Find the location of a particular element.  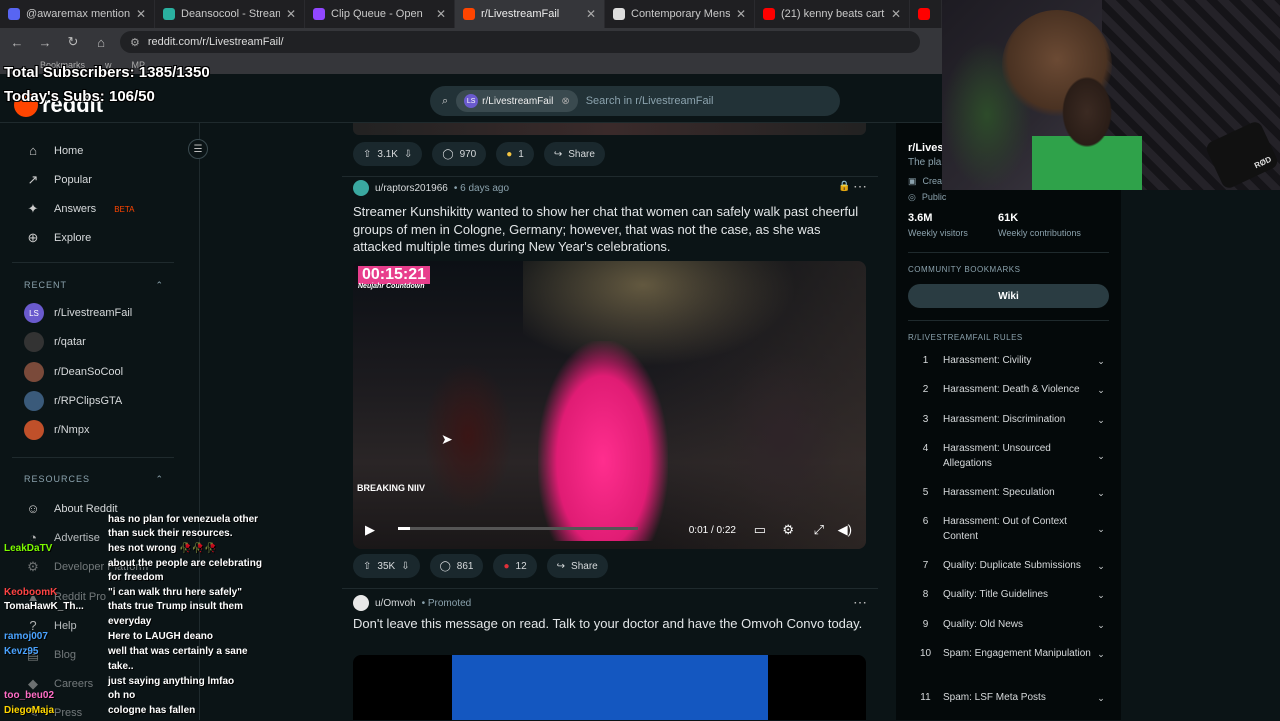

section-title: RECENT is located at coordinates (46, 285).